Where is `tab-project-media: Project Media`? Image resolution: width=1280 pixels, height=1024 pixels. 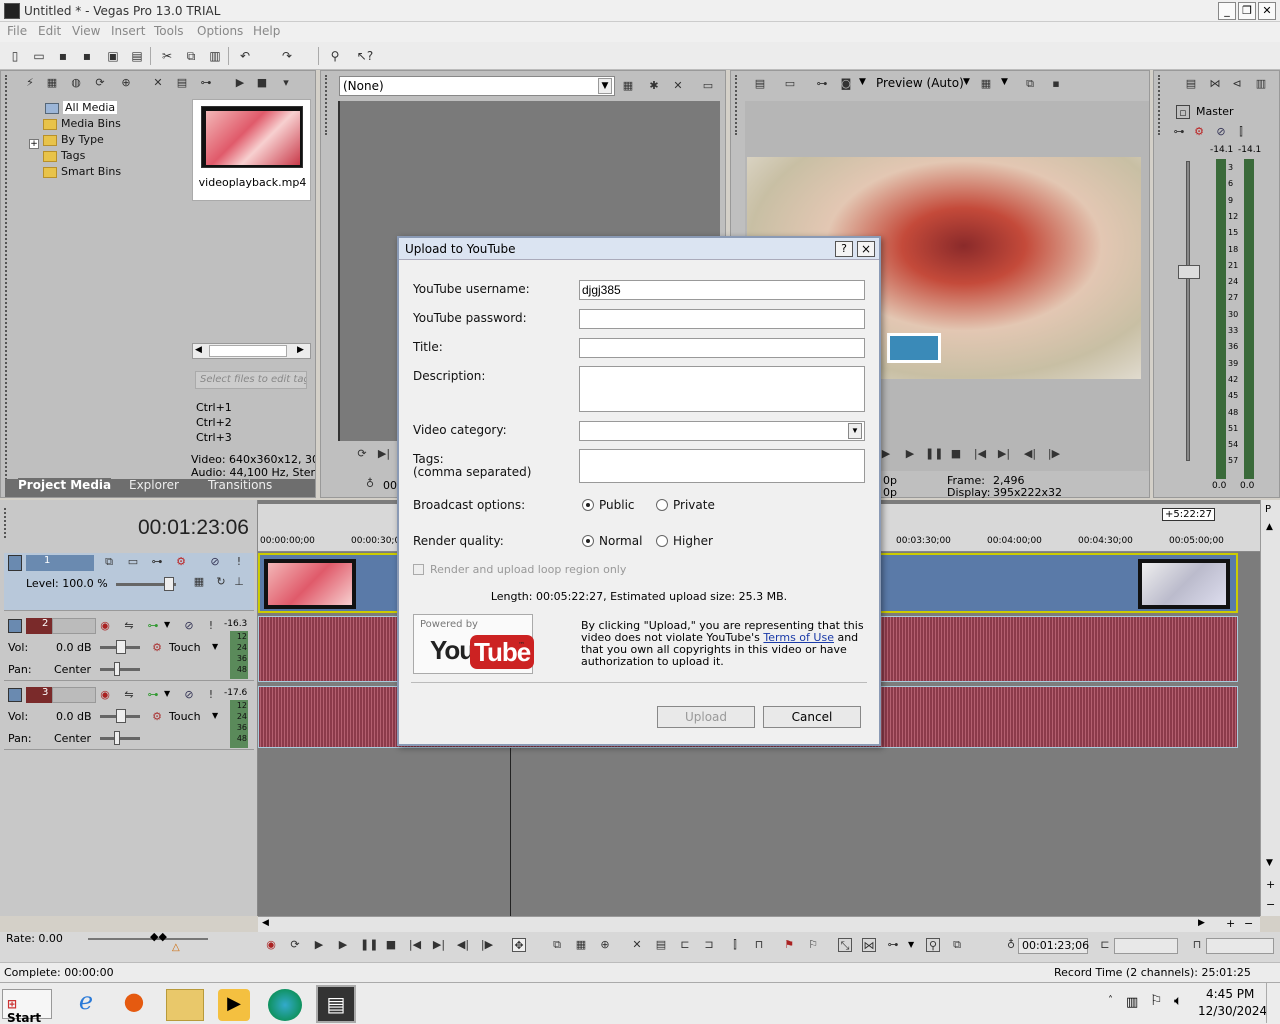
tab-project-media: Project Media is located at coordinates (65, 487).